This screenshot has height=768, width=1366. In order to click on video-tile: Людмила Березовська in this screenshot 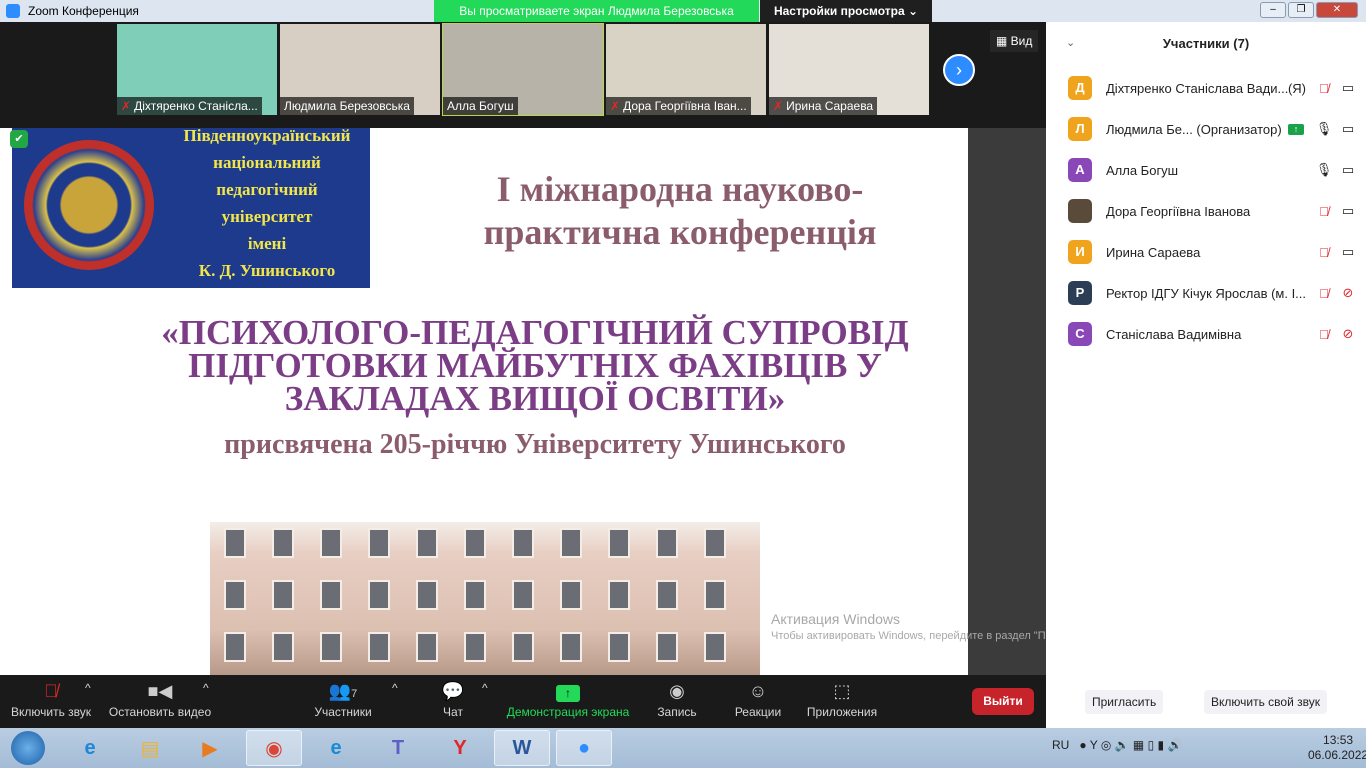, I will do `click(360, 69)`.